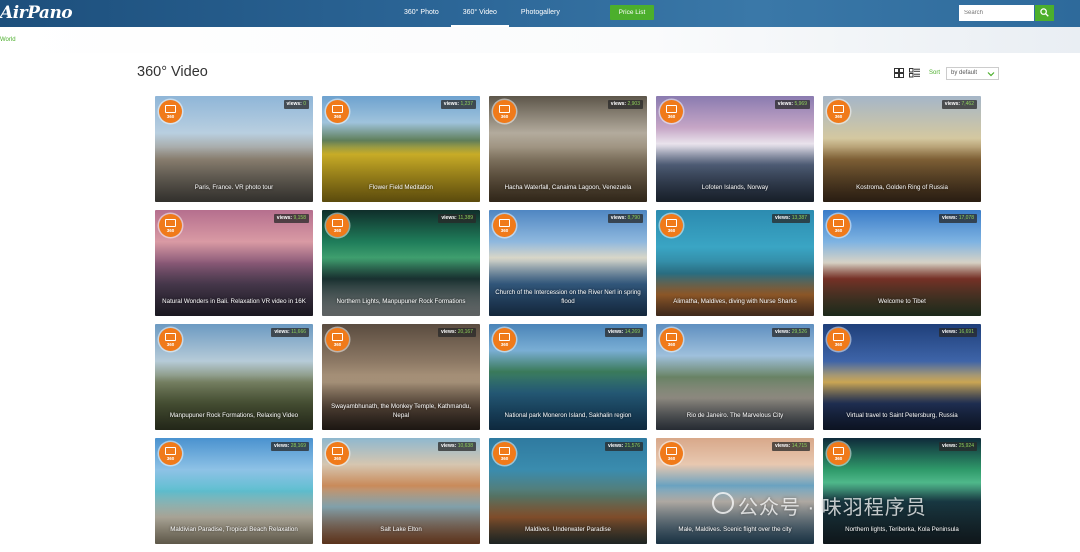  What do you see at coordinates (966, 218) in the screenshot?
I see `views-count: 17,078` at bounding box center [966, 218].